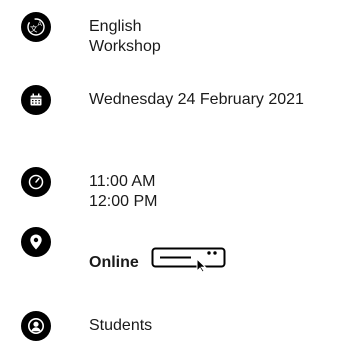  Describe the element at coordinates (122, 181) in the screenshot. I see `start-time: 11:00 AM` at that location.